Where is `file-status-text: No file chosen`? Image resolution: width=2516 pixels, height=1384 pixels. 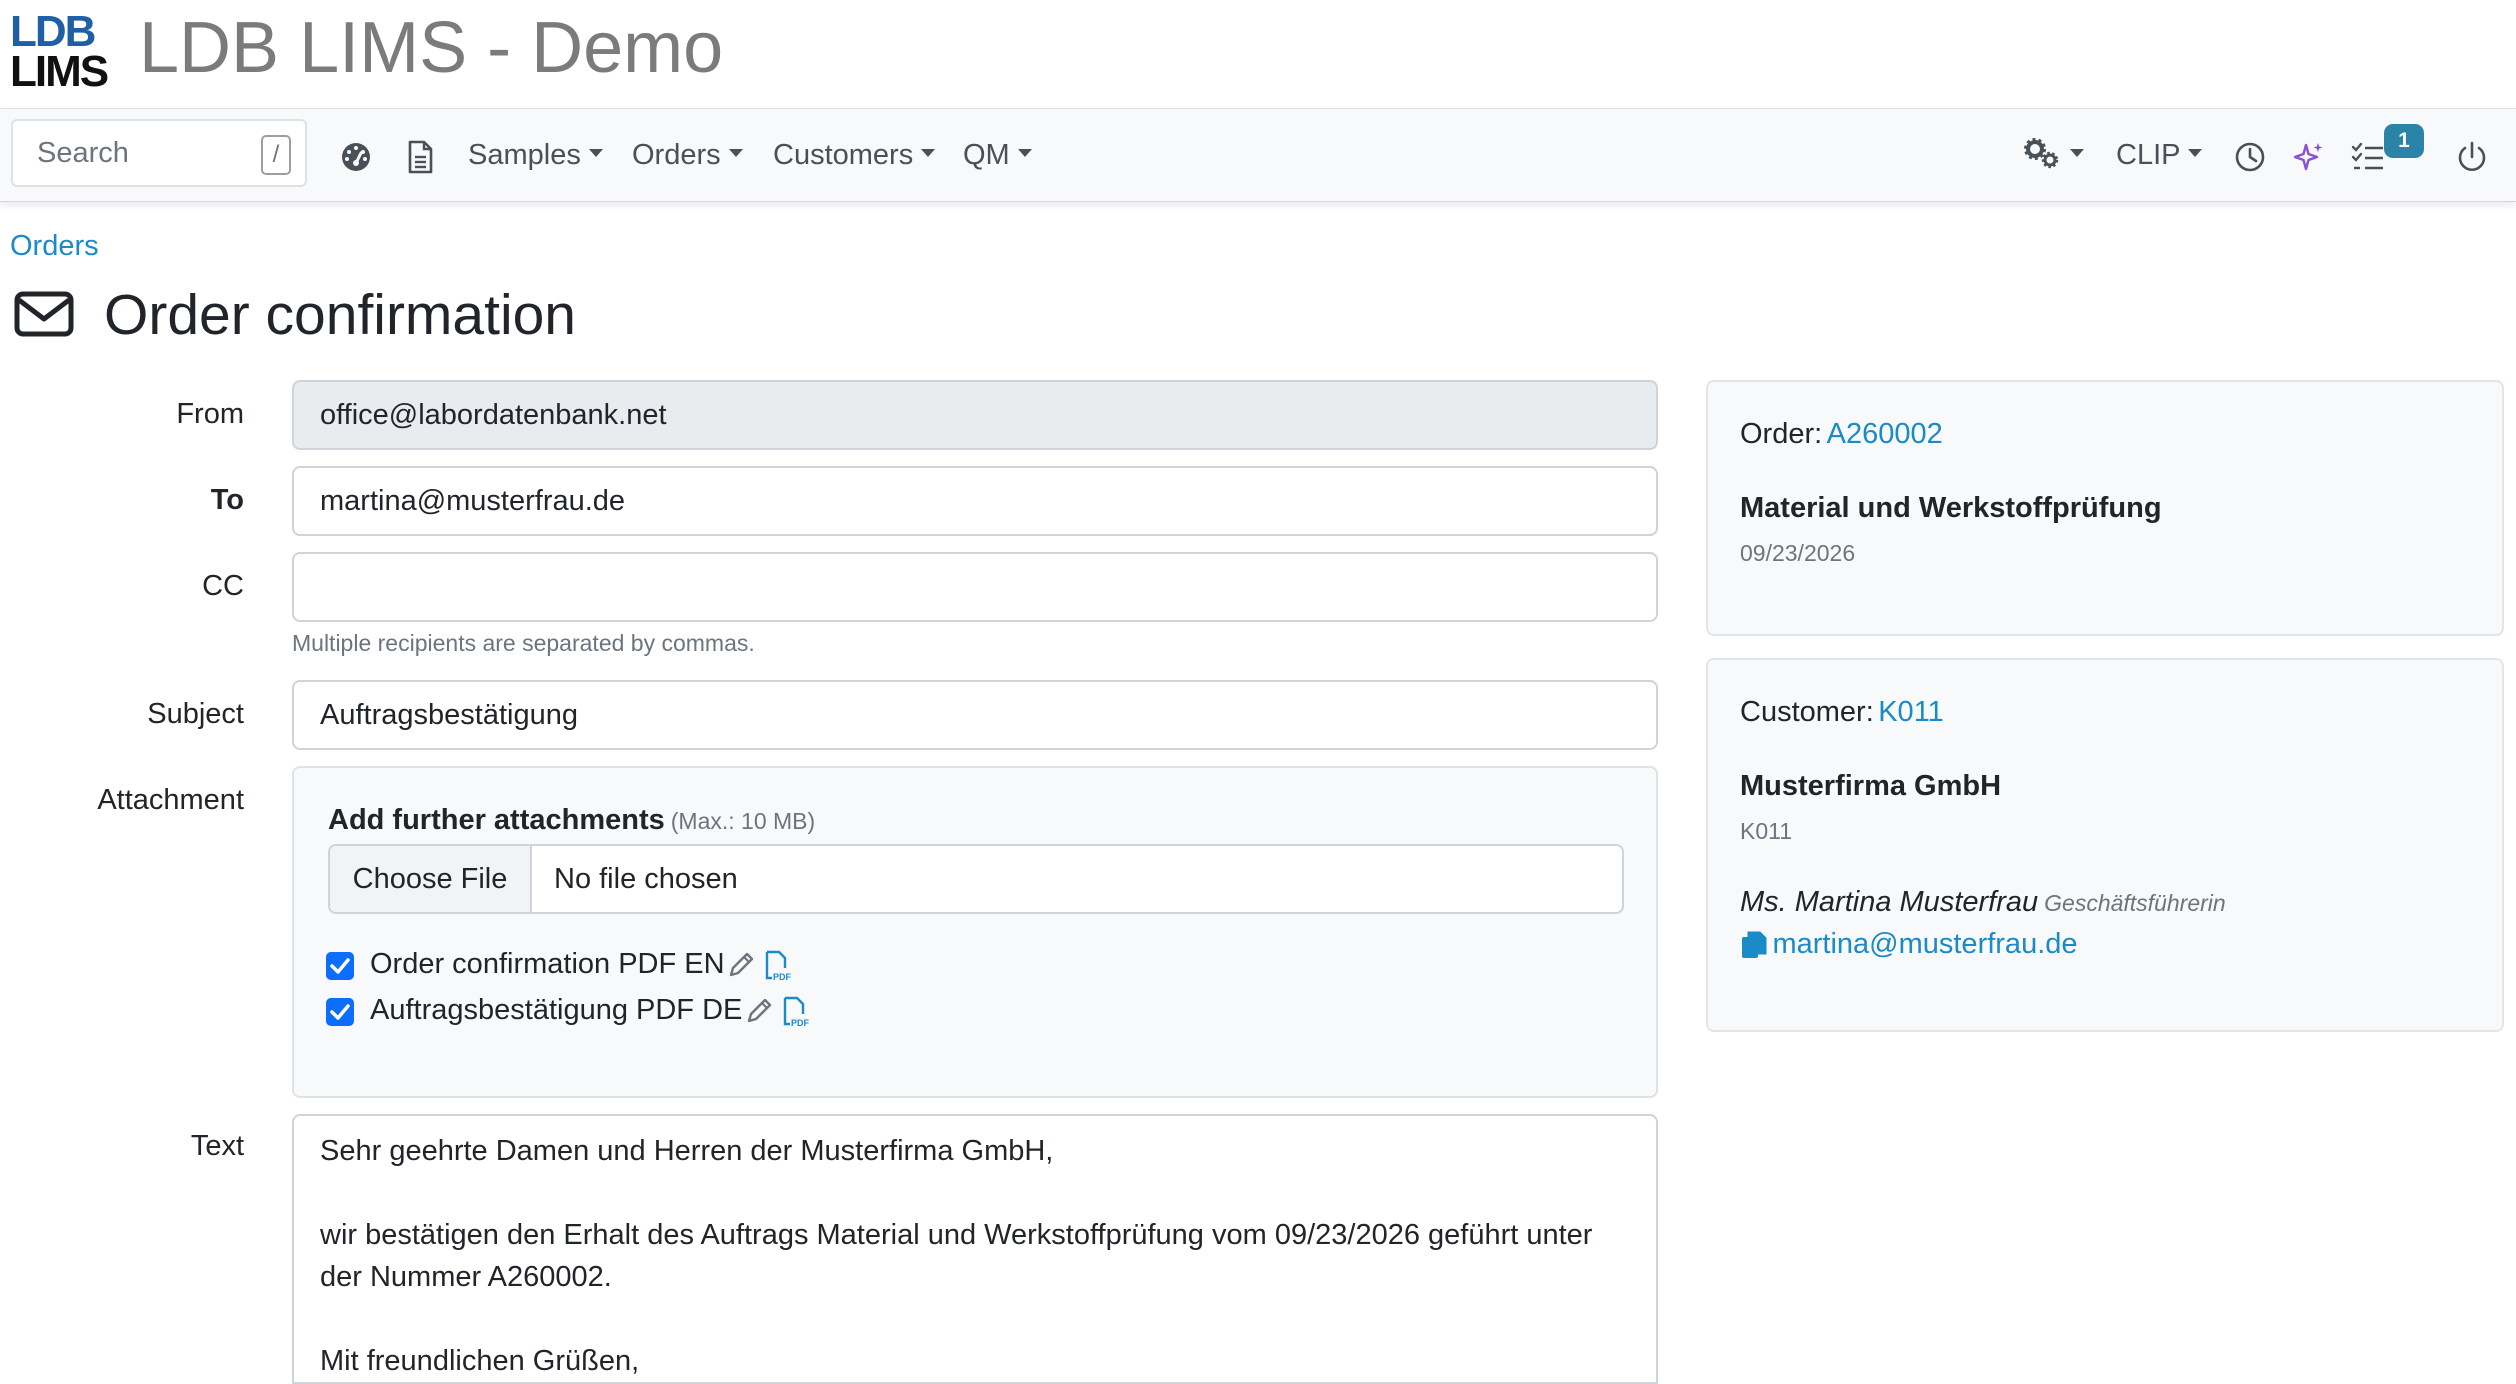
file-status-text: No file chosen is located at coordinates (646, 879).